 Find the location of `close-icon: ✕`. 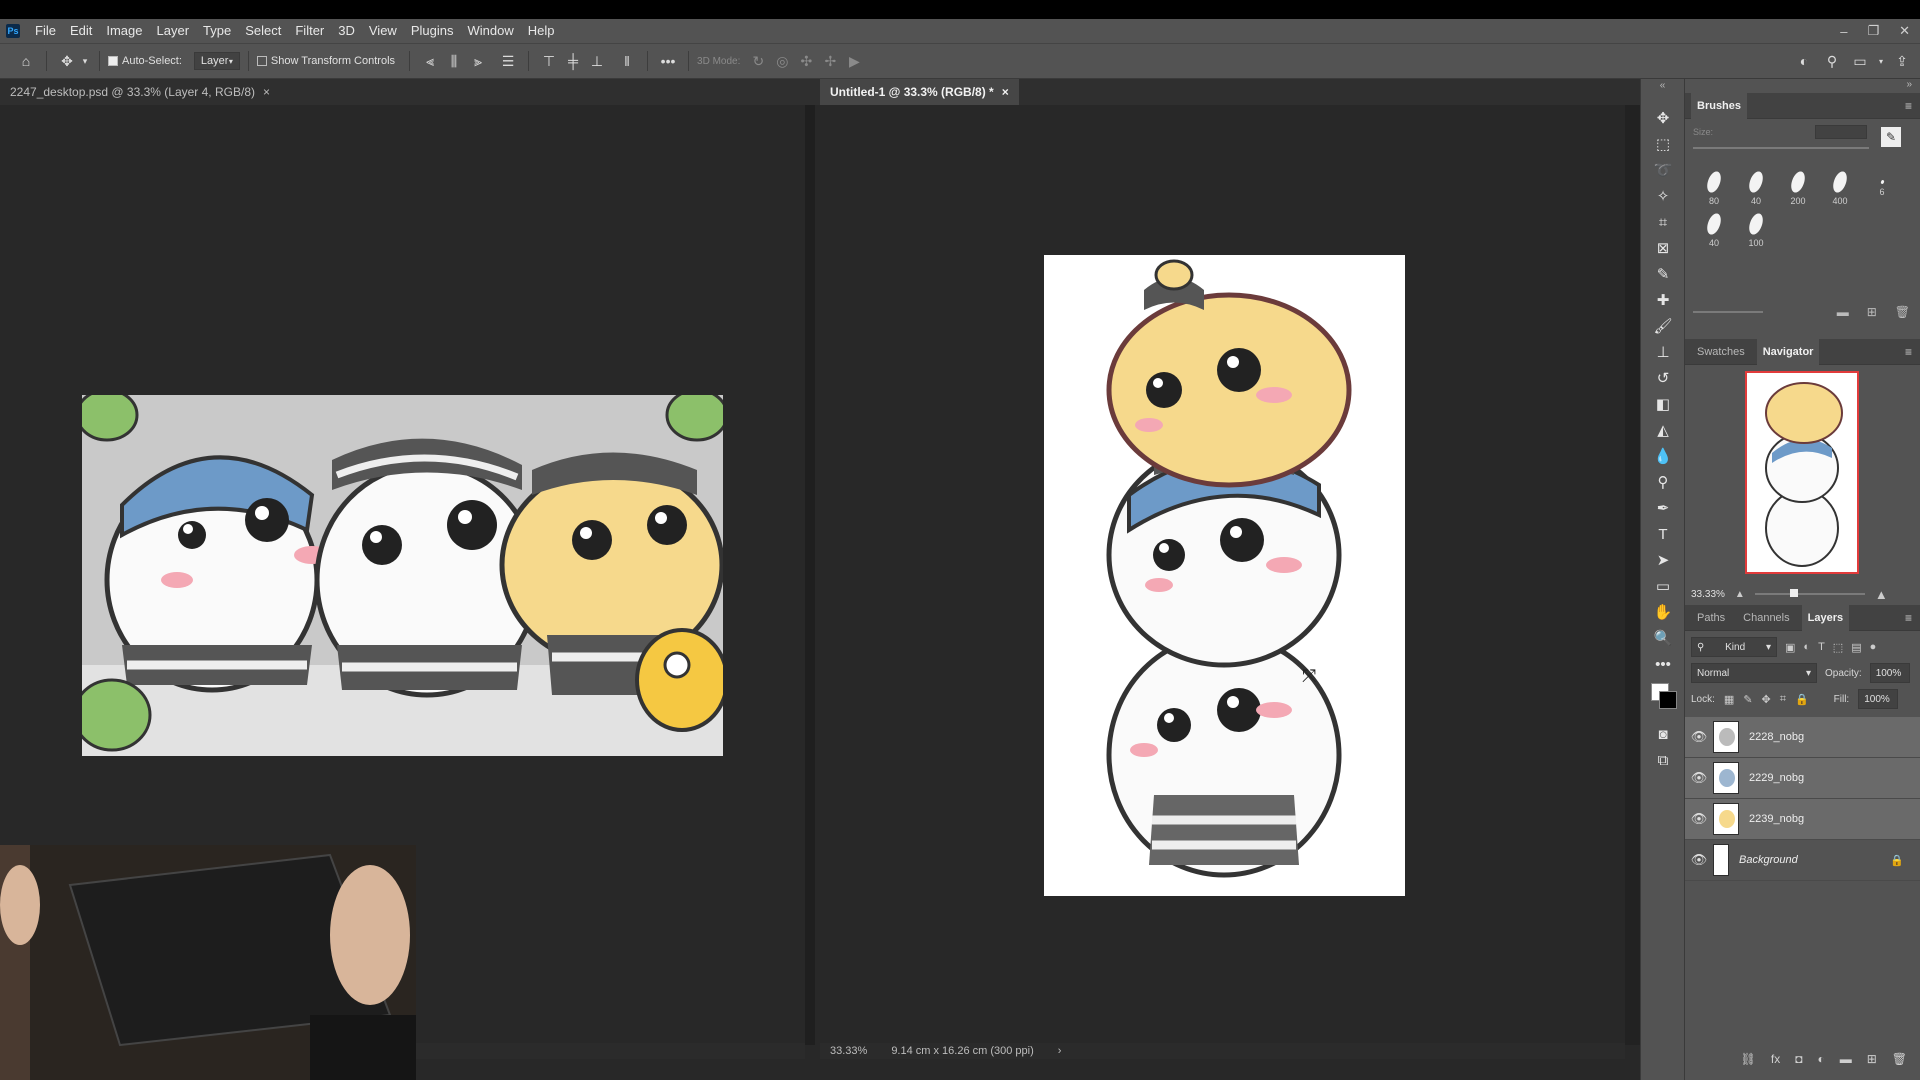

close-icon: ✕ is located at coordinates (1904, 31).